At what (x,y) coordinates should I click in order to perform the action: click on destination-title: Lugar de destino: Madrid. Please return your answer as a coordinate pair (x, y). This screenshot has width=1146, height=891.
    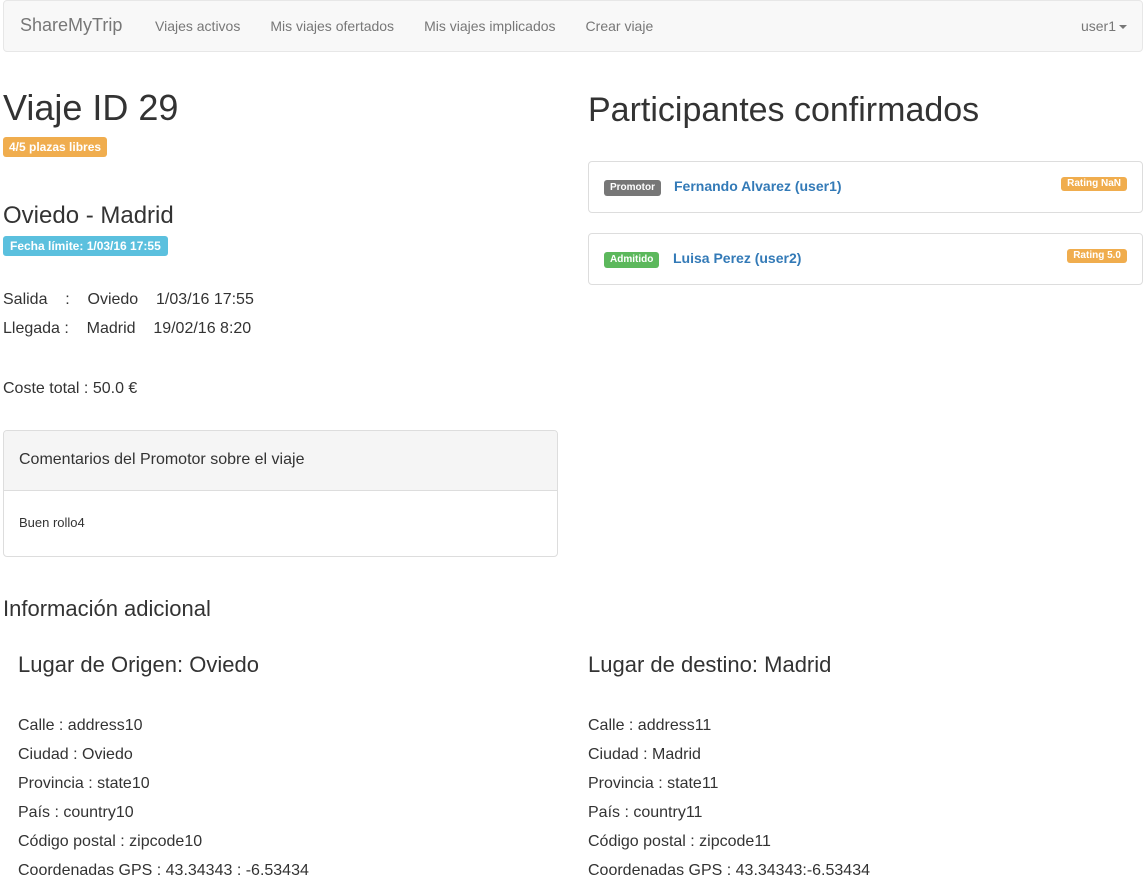
    Looking at the image, I should click on (710, 664).